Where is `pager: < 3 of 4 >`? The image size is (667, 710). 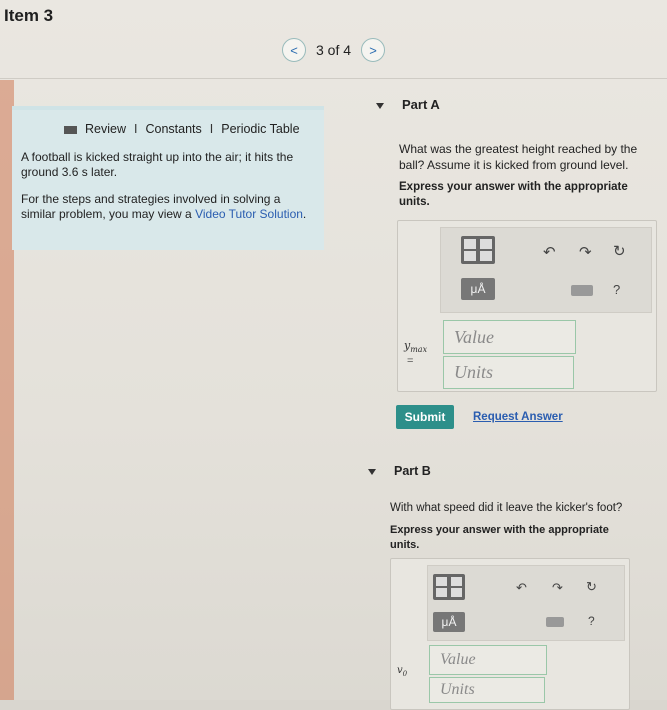
pager: < 3 of 4 > is located at coordinates (334, 50).